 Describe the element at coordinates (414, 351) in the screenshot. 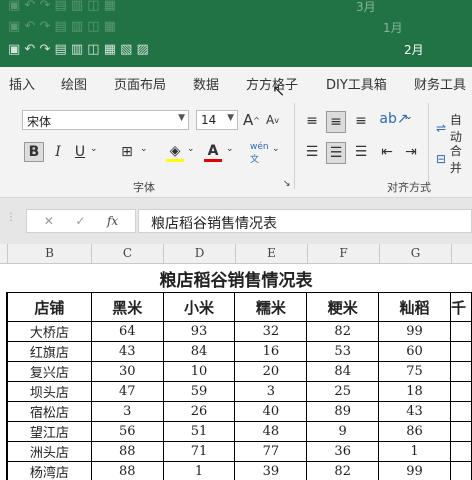

I see `table-cell: 60` at that location.